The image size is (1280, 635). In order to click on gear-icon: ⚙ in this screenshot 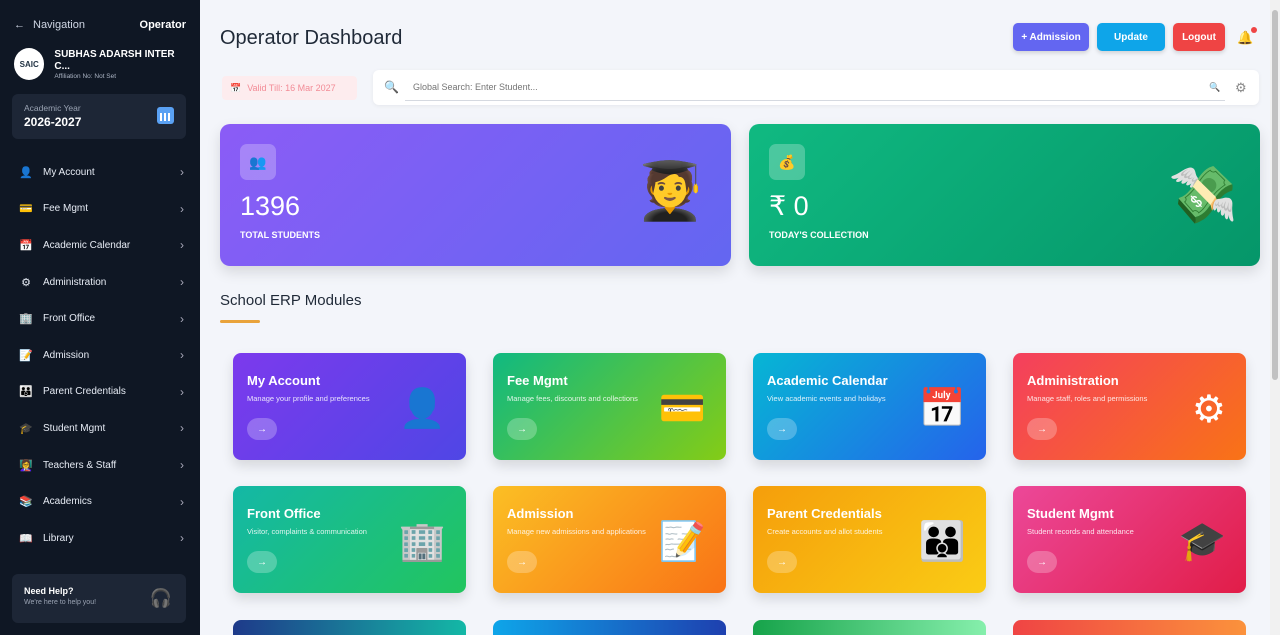, I will do `click(1241, 88)`.